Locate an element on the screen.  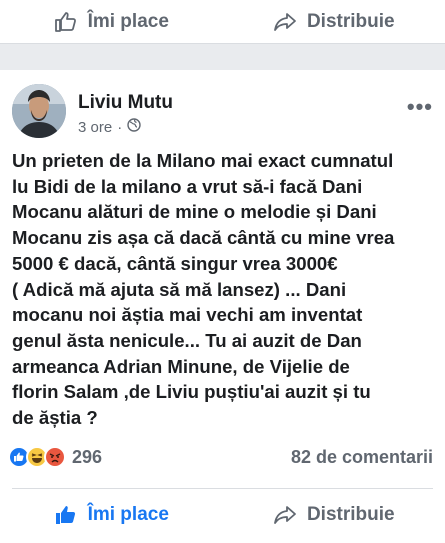
author-name: Liviu Mutu is located at coordinates (125, 103).